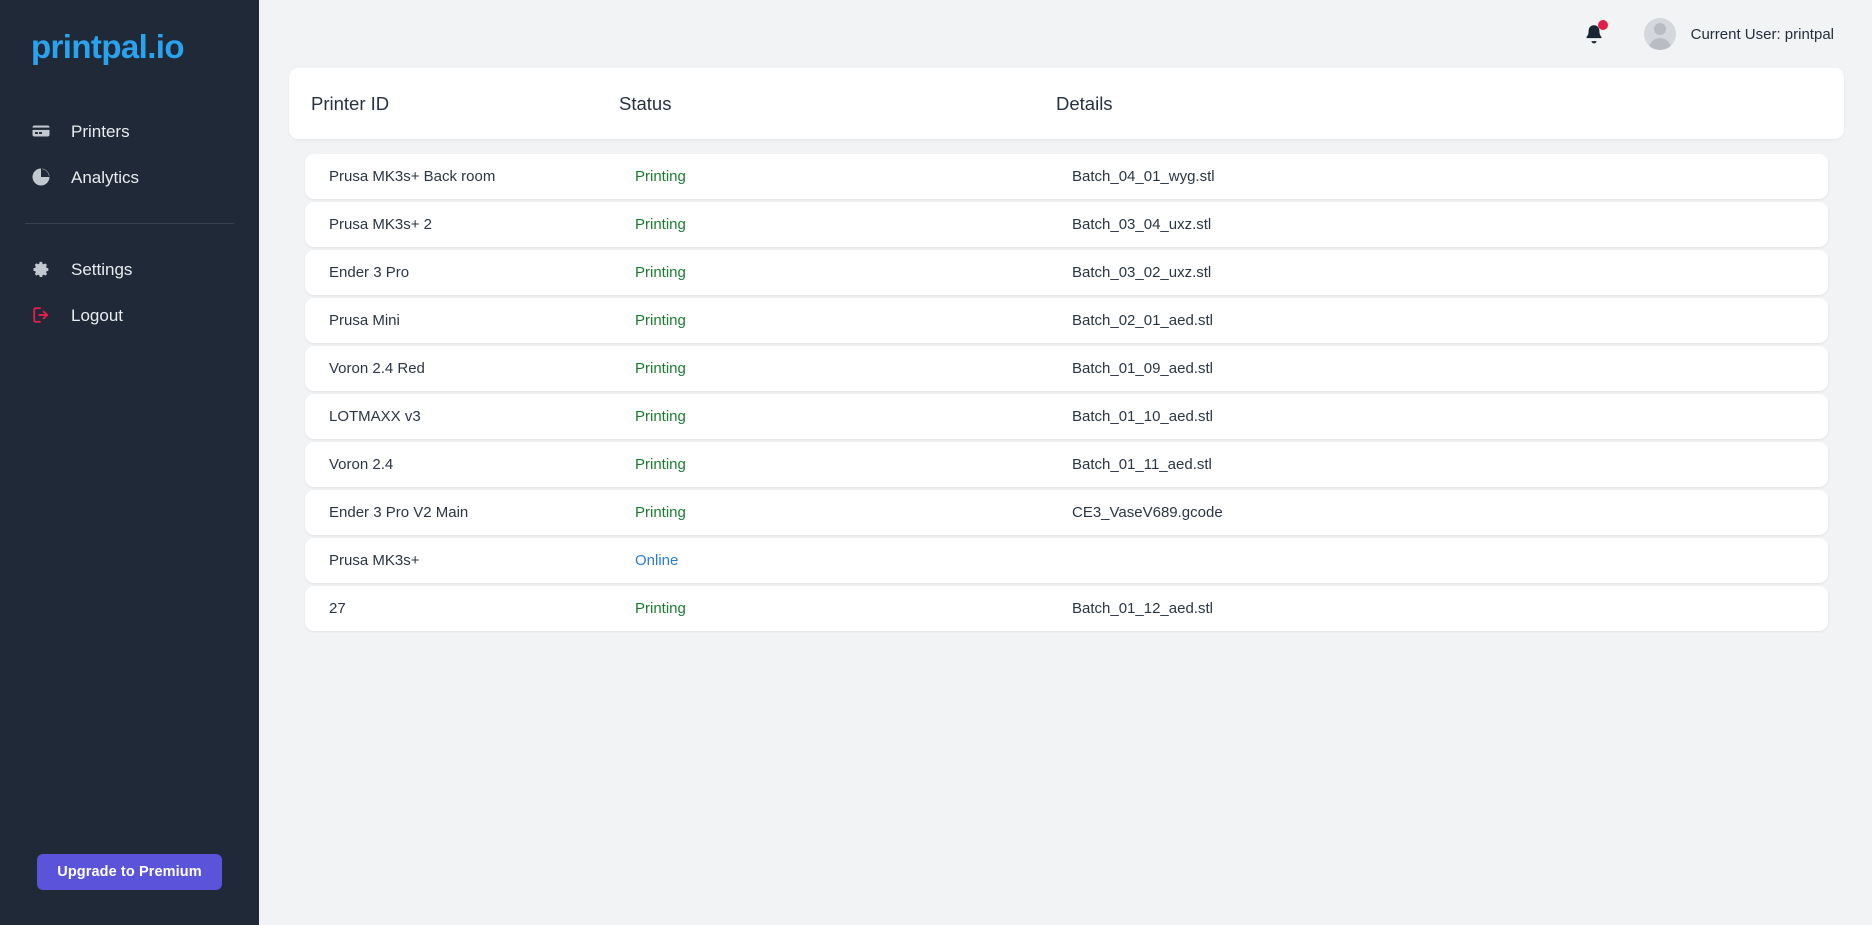  Describe the element at coordinates (1084, 103) in the screenshot. I see `column-header-details: Details` at that location.